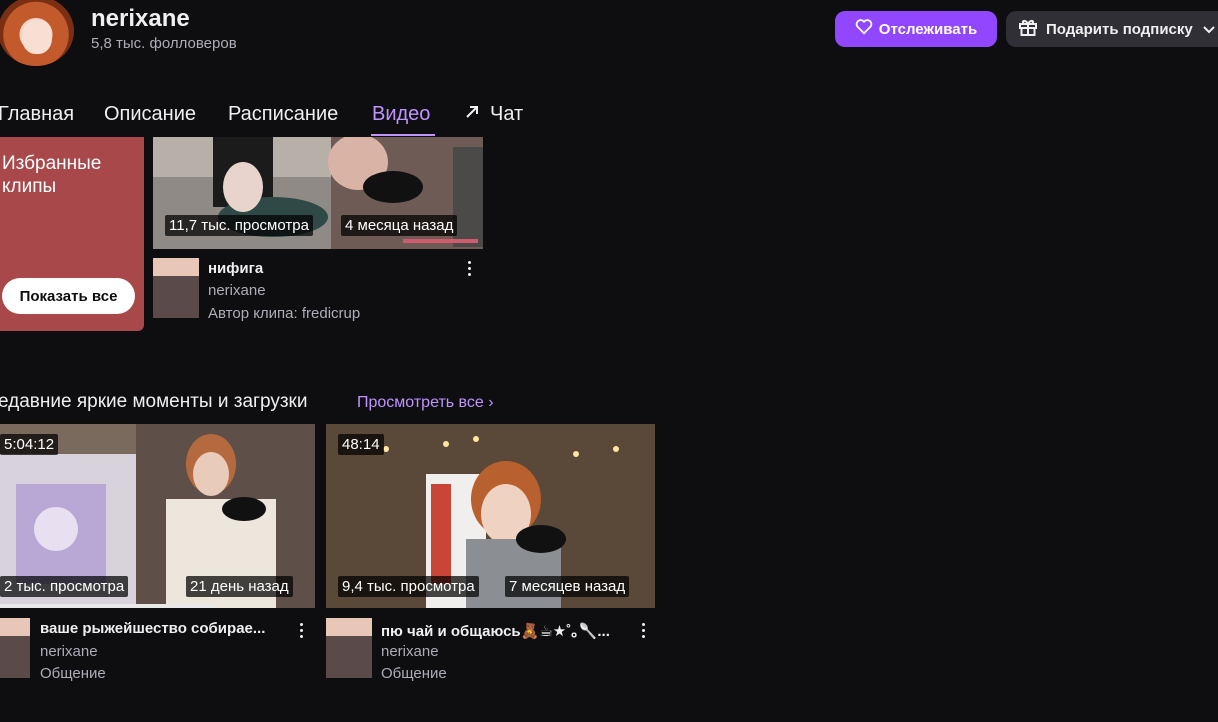  Describe the element at coordinates (150, 114) in the screenshot. I see `tab-about: Описание` at that location.